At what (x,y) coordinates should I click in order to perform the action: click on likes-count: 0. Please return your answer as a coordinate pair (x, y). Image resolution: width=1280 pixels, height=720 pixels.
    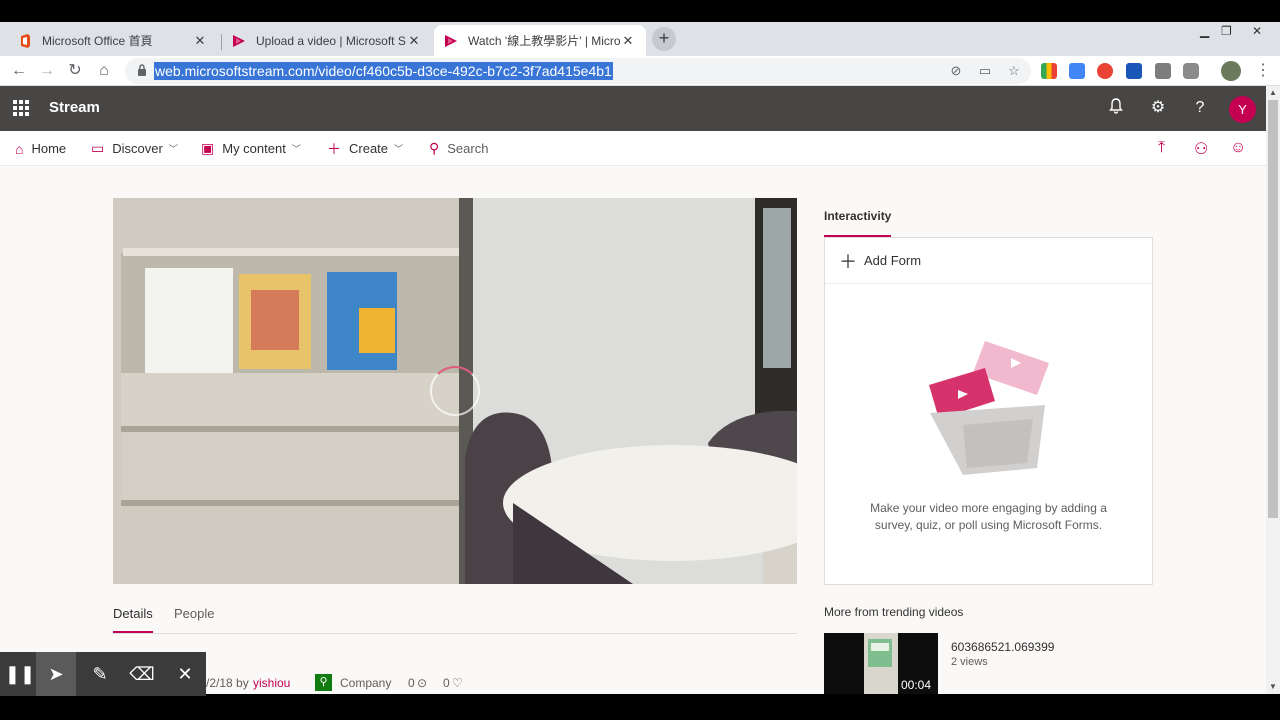
    Looking at the image, I should click on (446, 683).